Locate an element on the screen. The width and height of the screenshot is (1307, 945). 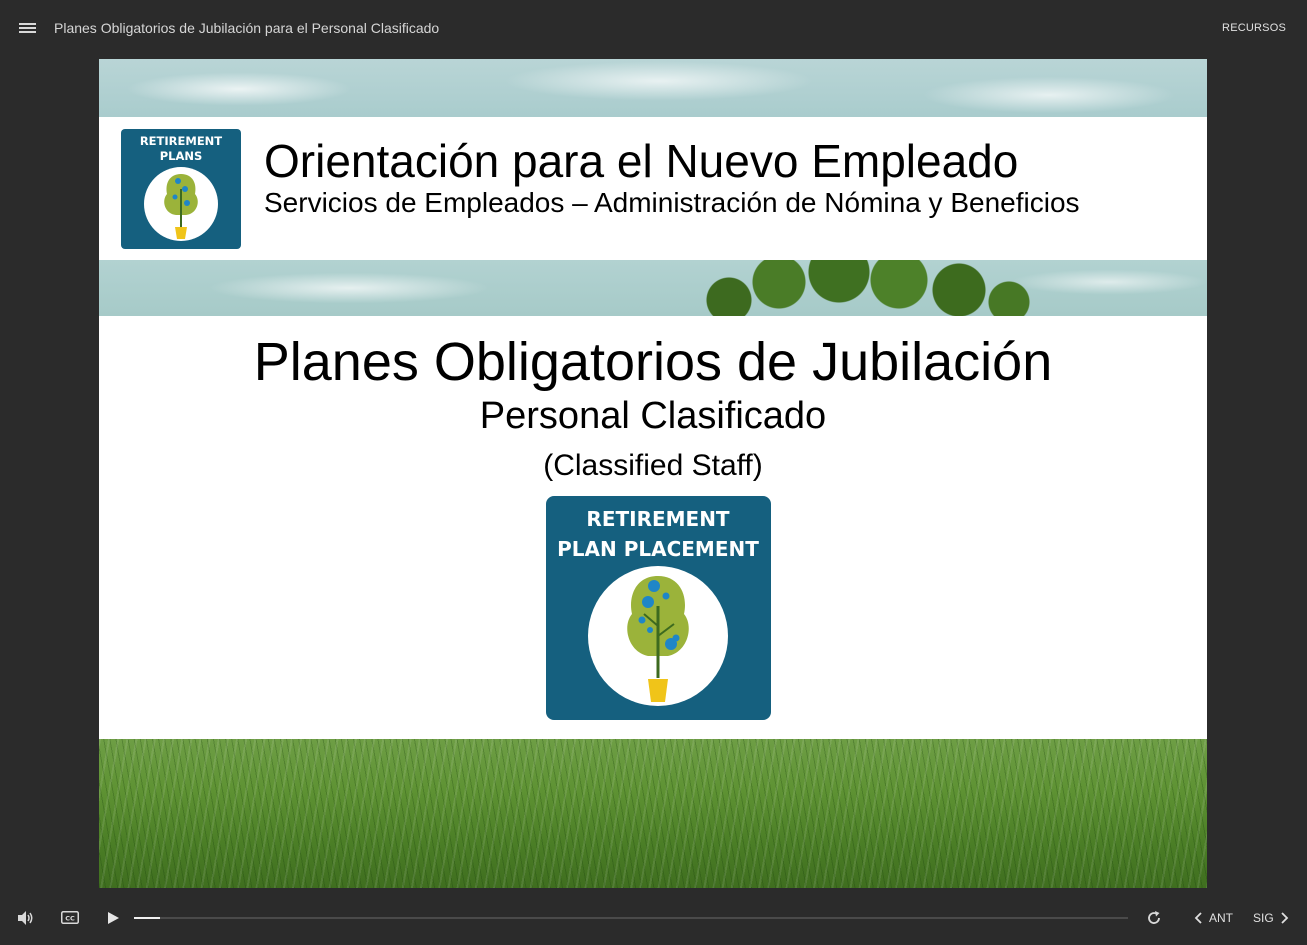
main-title: Planes Obligatorios de Jubilación is located at coordinates (653, 362).